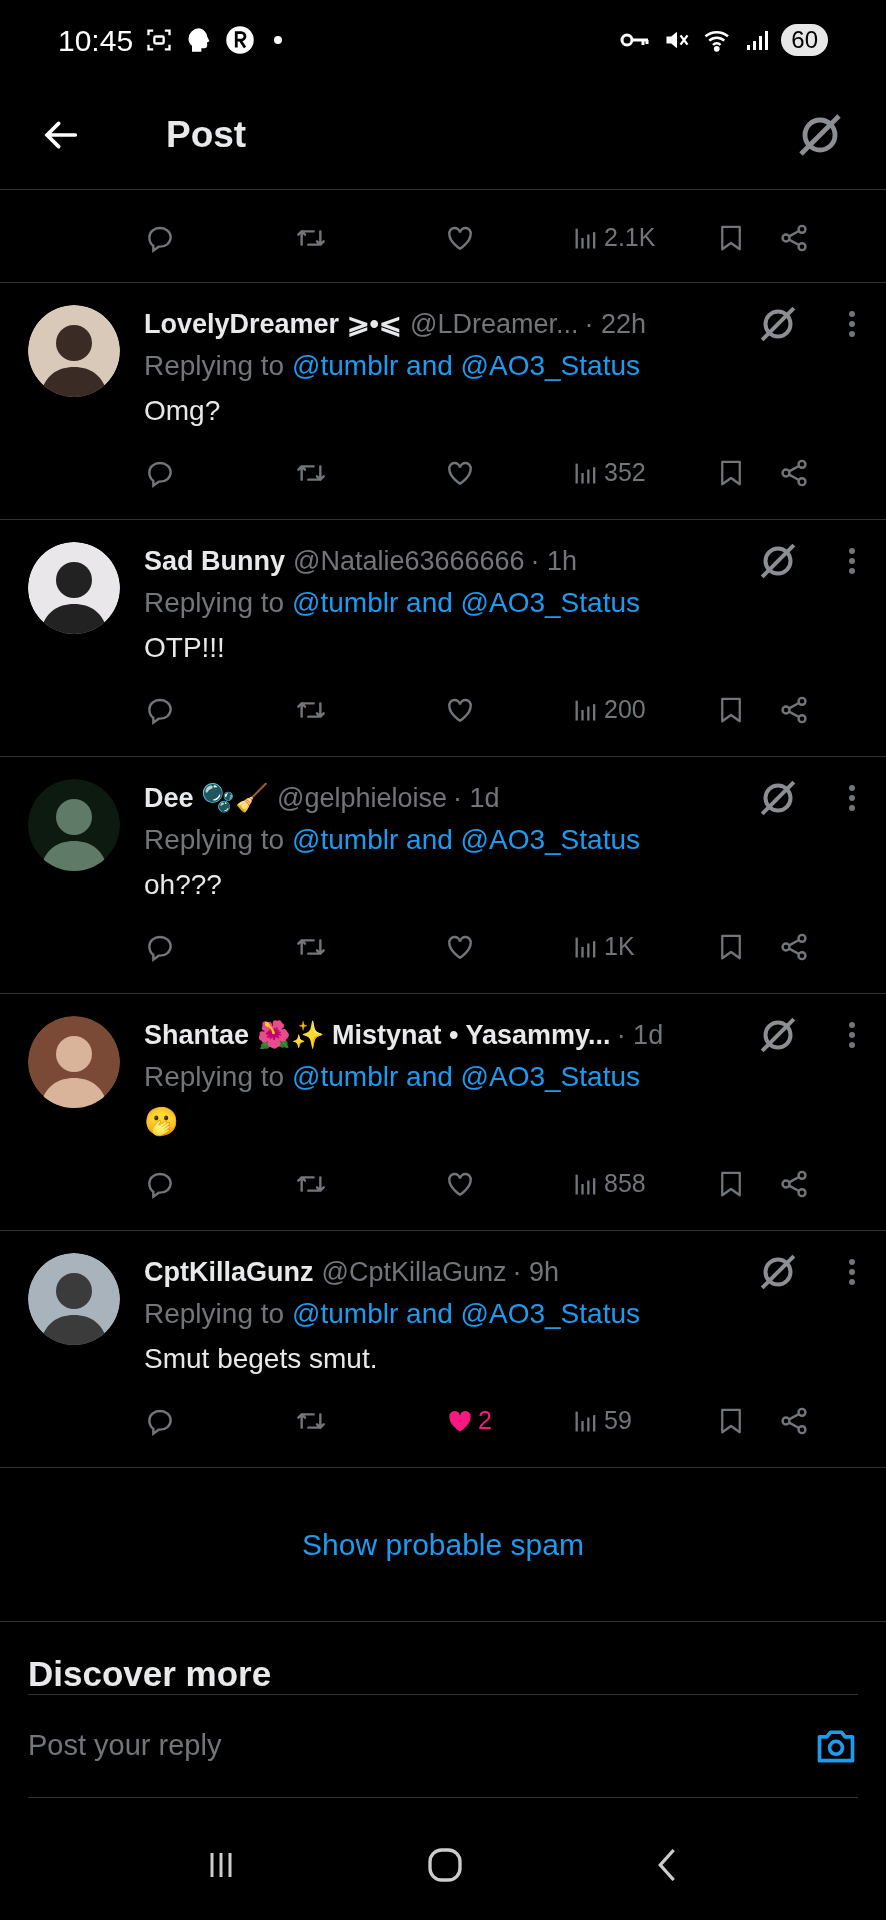  What do you see at coordinates (421, 1746) in the screenshot?
I see `reply-input-field: Post your reply` at bounding box center [421, 1746].